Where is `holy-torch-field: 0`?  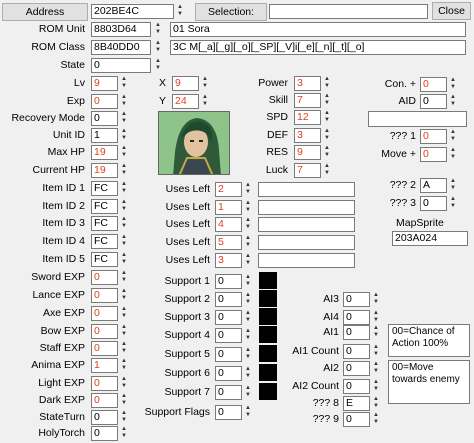
holy-torch-field: 0 is located at coordinates (104, 433).